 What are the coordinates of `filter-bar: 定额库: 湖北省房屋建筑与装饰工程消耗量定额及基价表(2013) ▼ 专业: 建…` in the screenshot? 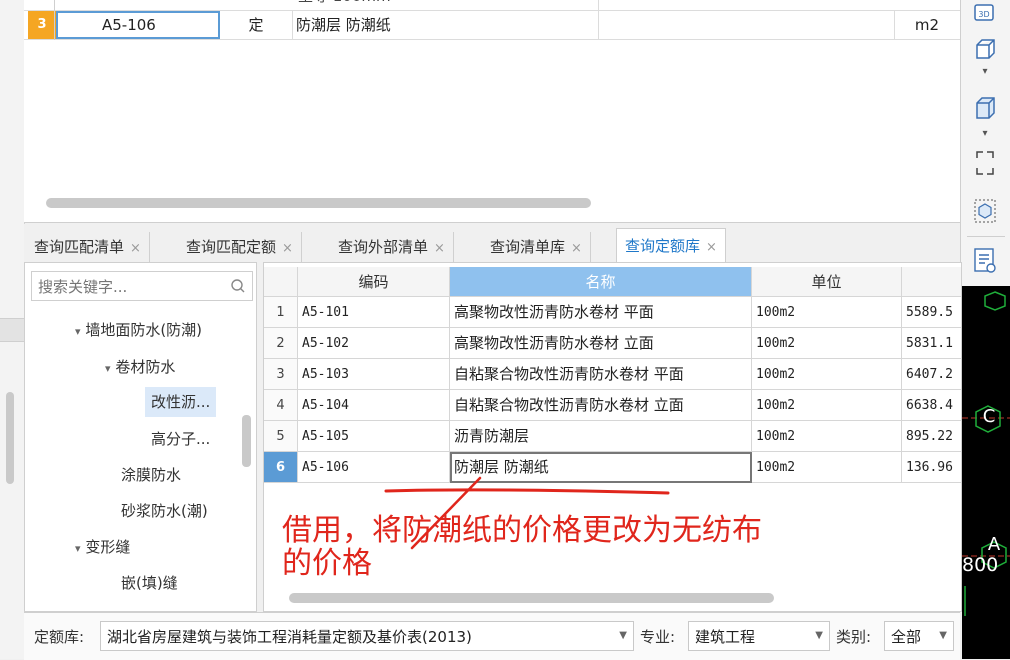 It's located at (492, 636).